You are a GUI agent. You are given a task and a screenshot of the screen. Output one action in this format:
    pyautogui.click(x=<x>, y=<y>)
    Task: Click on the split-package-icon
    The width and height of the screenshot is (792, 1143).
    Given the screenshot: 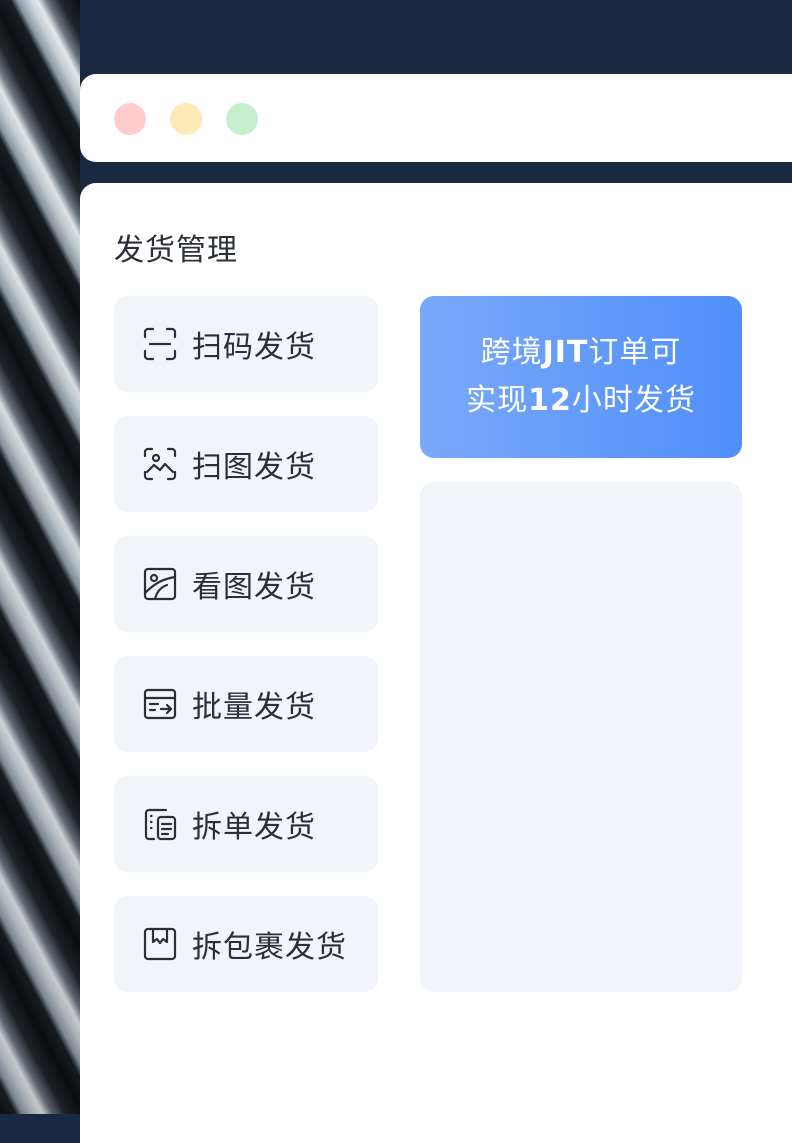 What is the action you would take?
    pyautogui.click(x=160, y=944)
    